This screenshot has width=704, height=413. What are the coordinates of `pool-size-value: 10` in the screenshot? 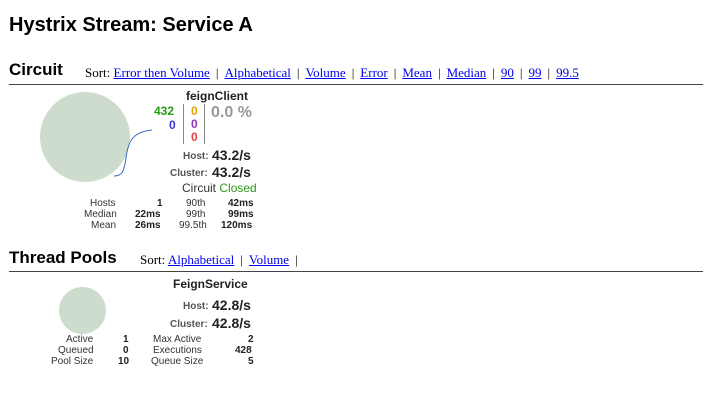 It's located at (124, 361).